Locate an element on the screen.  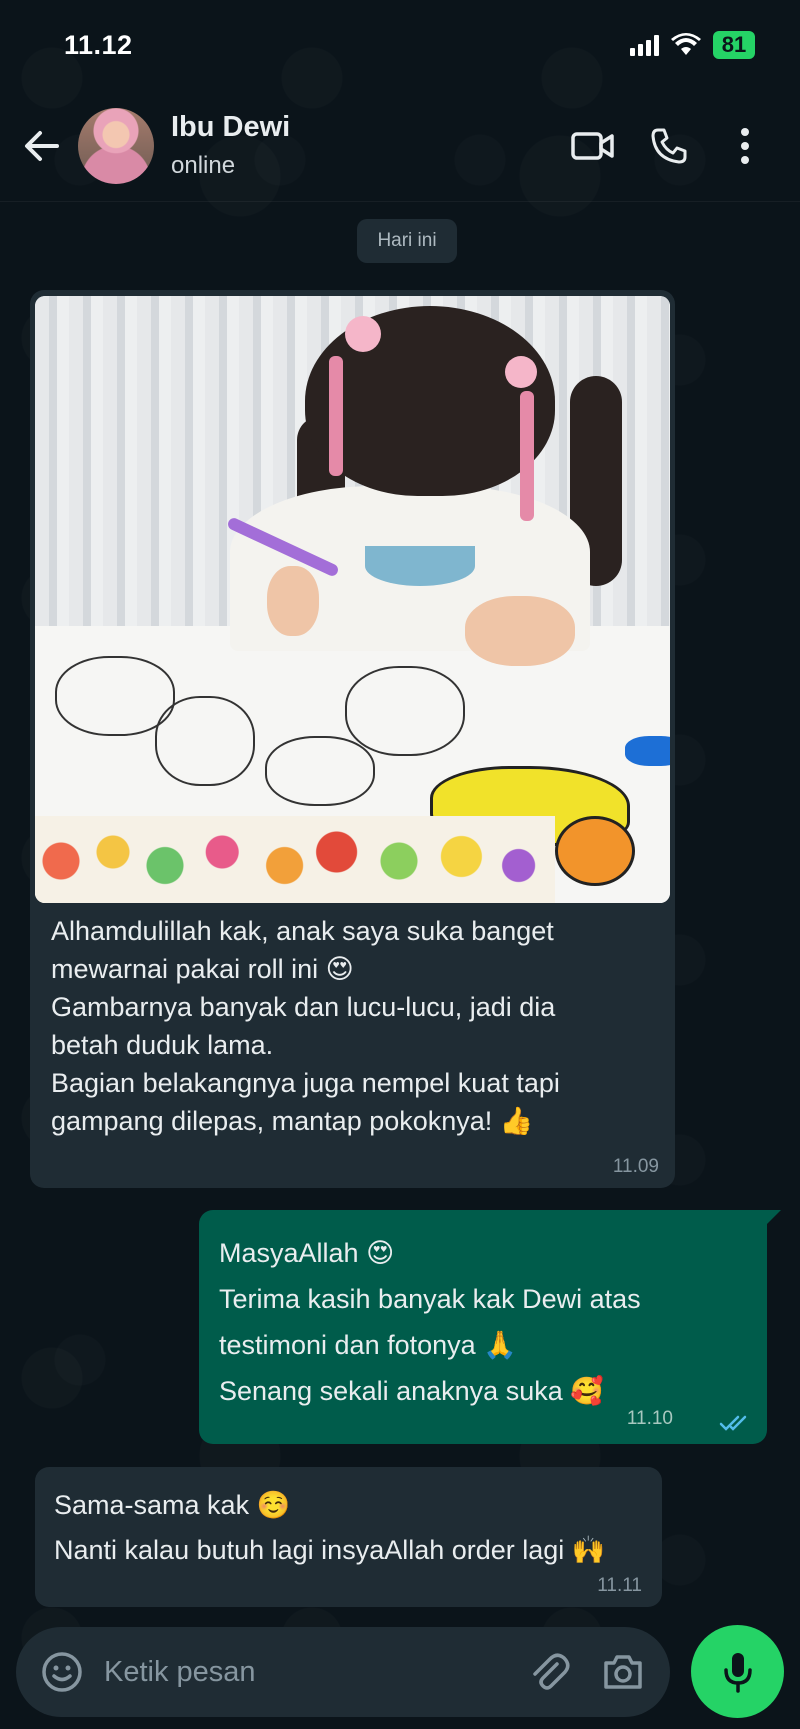
contact-info: Ibu Dewi online is located at coordinates (364, 145).